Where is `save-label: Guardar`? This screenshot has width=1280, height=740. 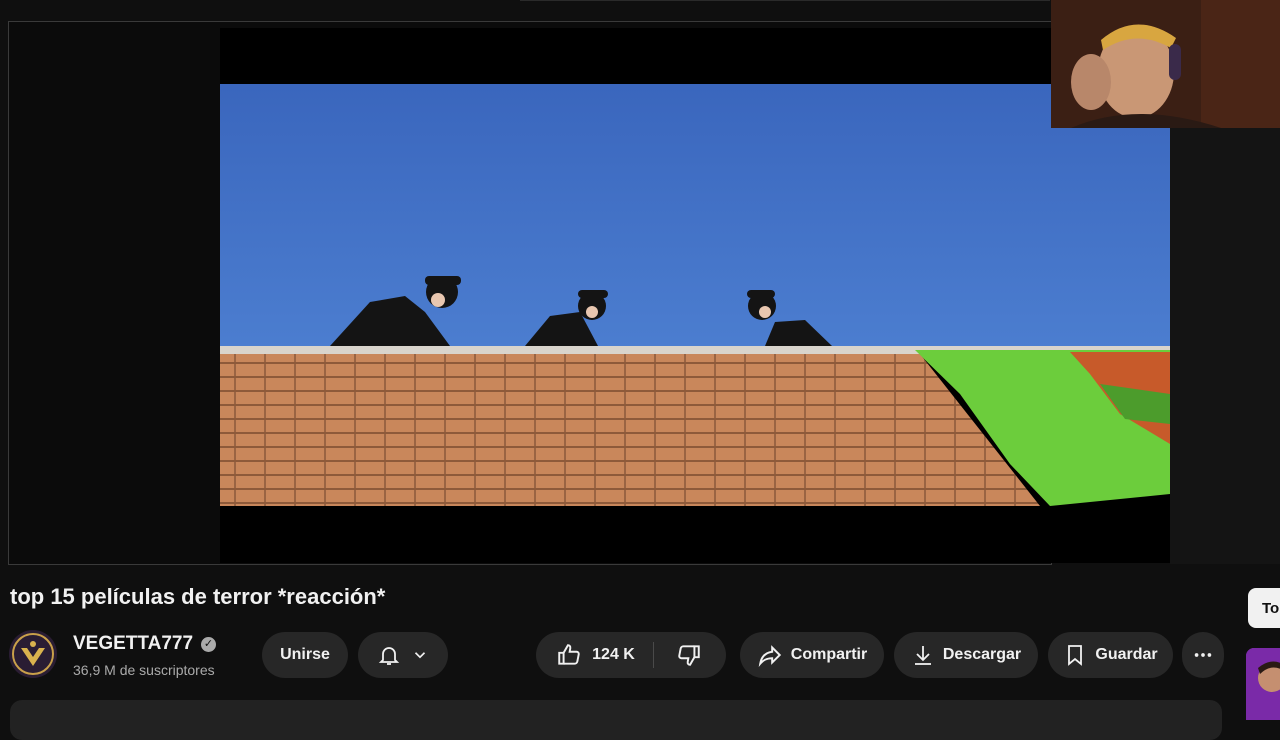
save-label: Guardar is located at coordinates (1126, 654).